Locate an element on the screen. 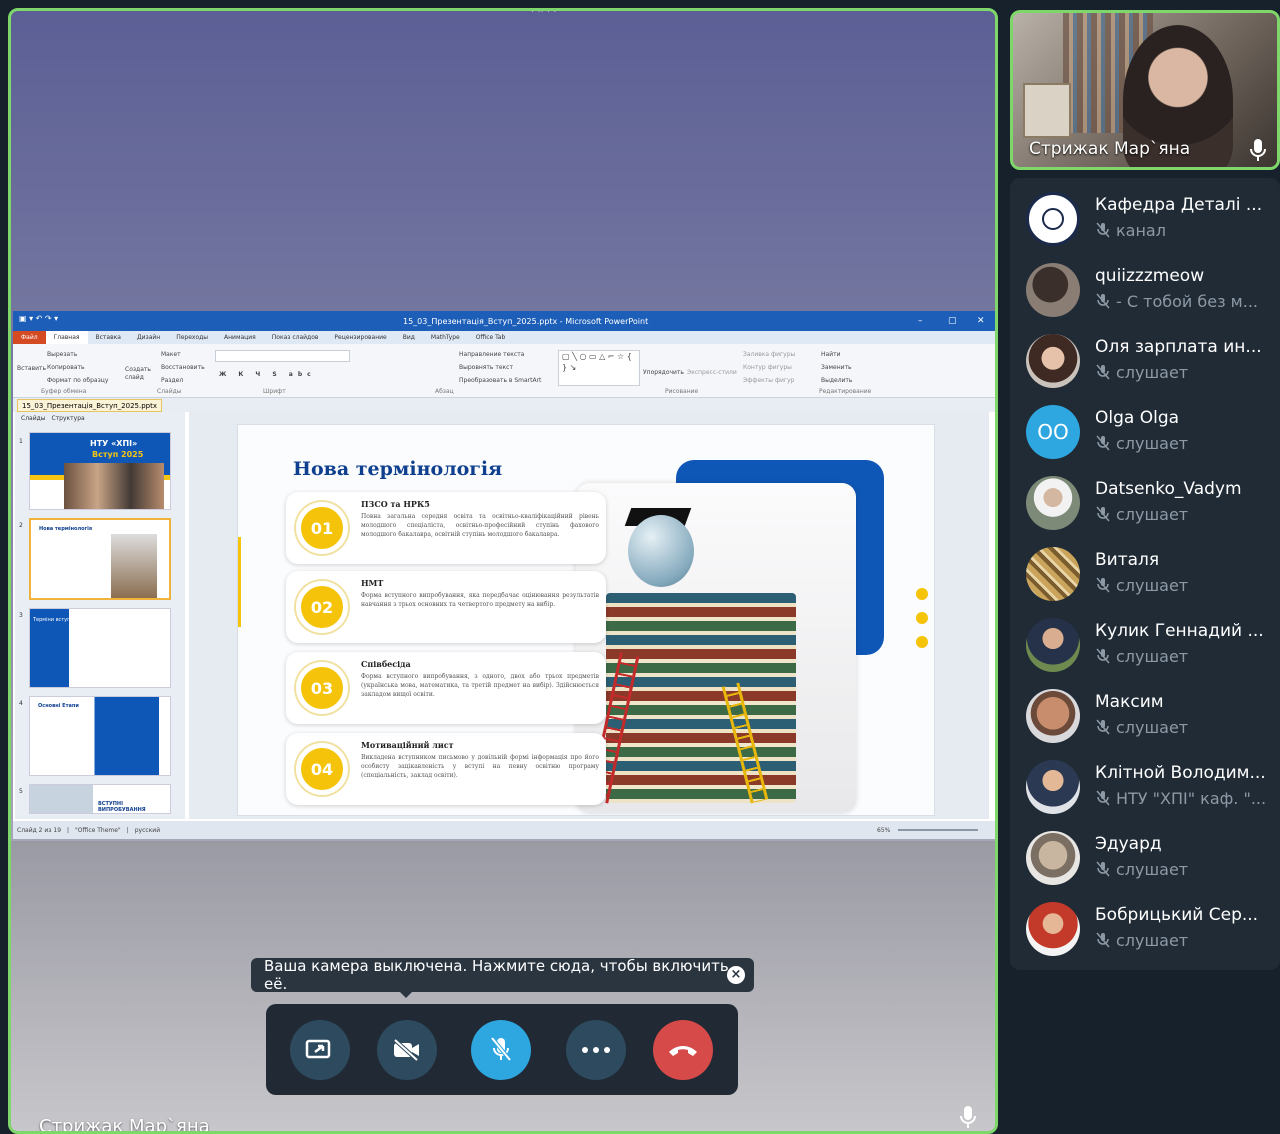 This screenshot has width=1280, height=1134. tab-slides: Слайды is located at coordinates (33, 418).